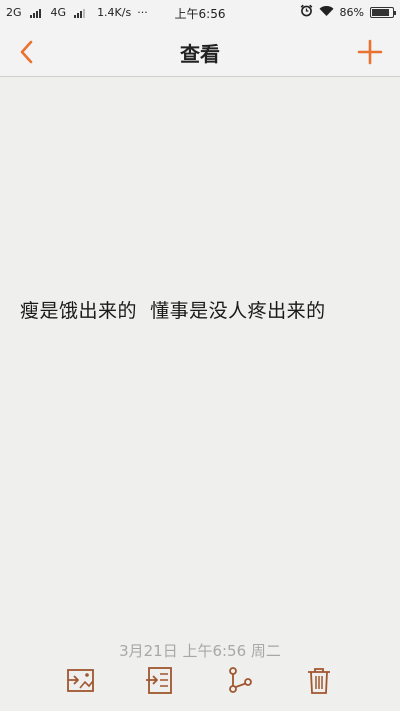 The image size is (400, 711). I want to click on delete-button, so click(319, 680).